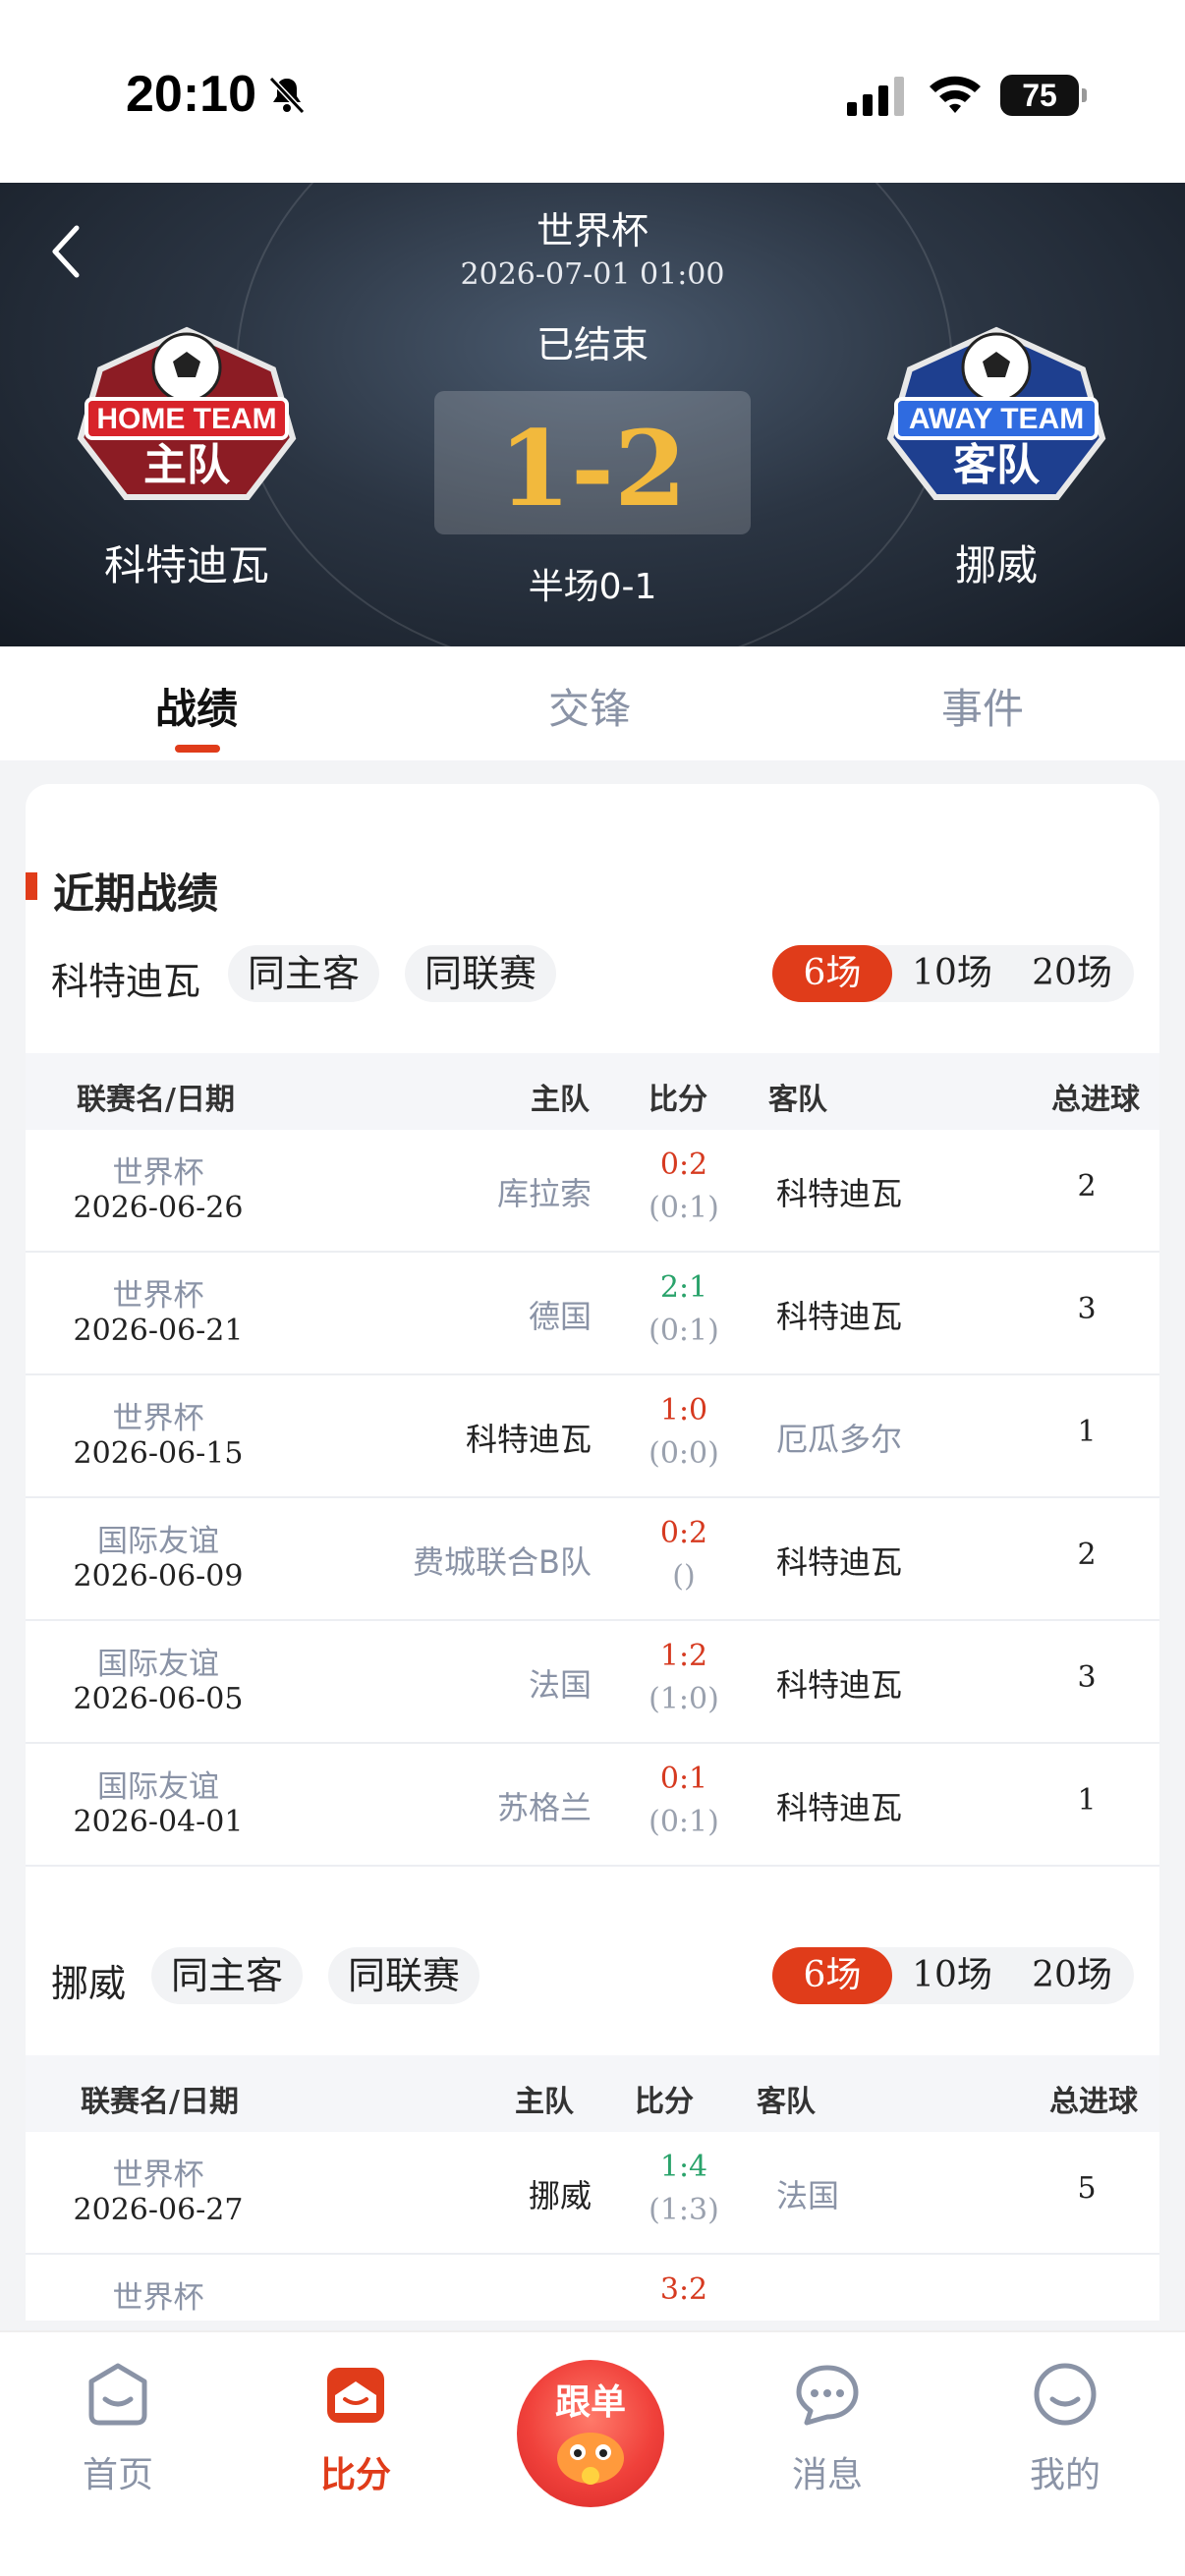 This screenshot has width=1185, height=2576. I want to click on tab-record: 战绩, so click(197, 714).